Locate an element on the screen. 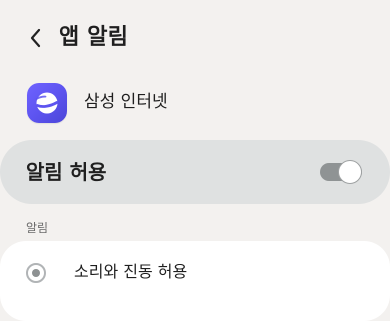 Image resolution: width=390 pixels, height=321 pixels. samsung-internet-icon is located at coordinates (47, 103).